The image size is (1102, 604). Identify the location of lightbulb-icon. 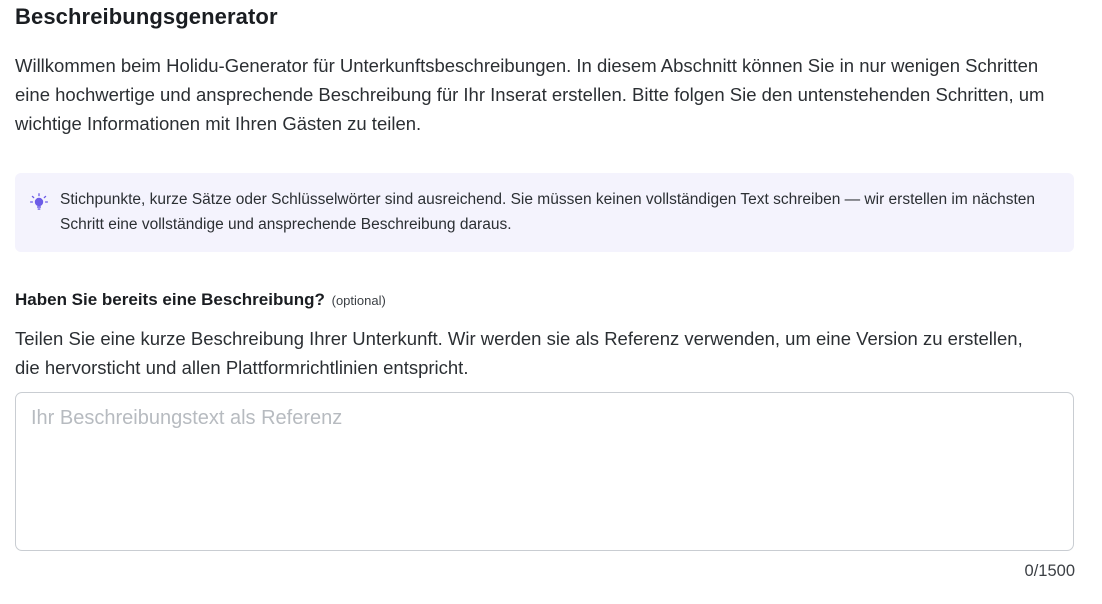
(39, 202).